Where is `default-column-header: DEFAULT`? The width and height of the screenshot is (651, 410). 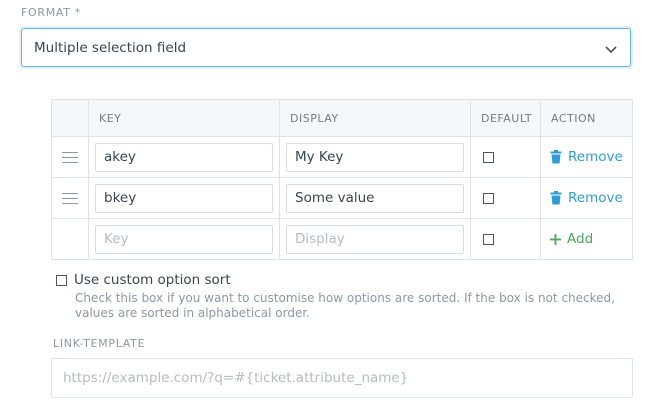
default-column-header: DEFAULT is located at coordinates (505, 118).